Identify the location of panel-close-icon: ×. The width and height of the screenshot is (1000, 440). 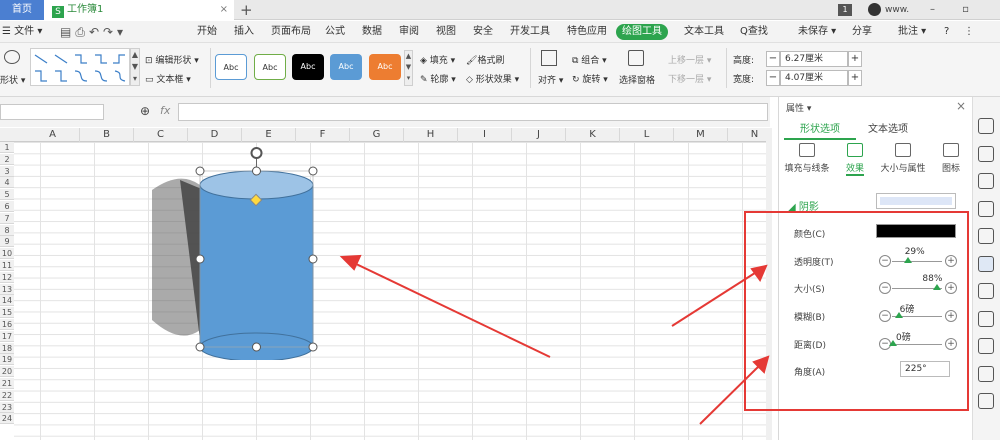
(961, 106).